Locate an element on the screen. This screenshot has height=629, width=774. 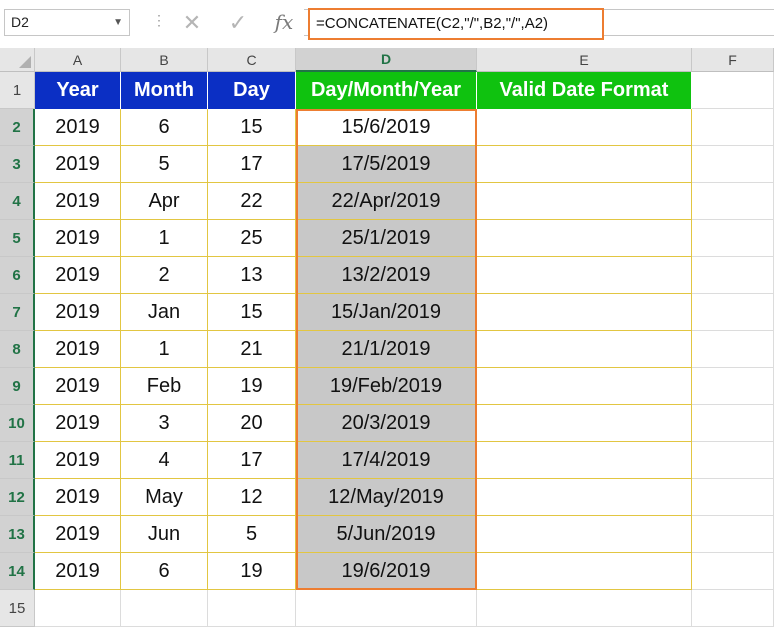
row-header-7: 7 is located at coordinates (17, 312).